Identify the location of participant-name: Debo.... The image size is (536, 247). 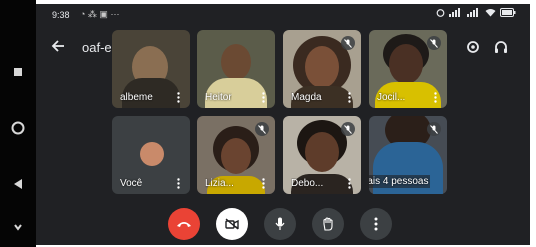
(307, 183).